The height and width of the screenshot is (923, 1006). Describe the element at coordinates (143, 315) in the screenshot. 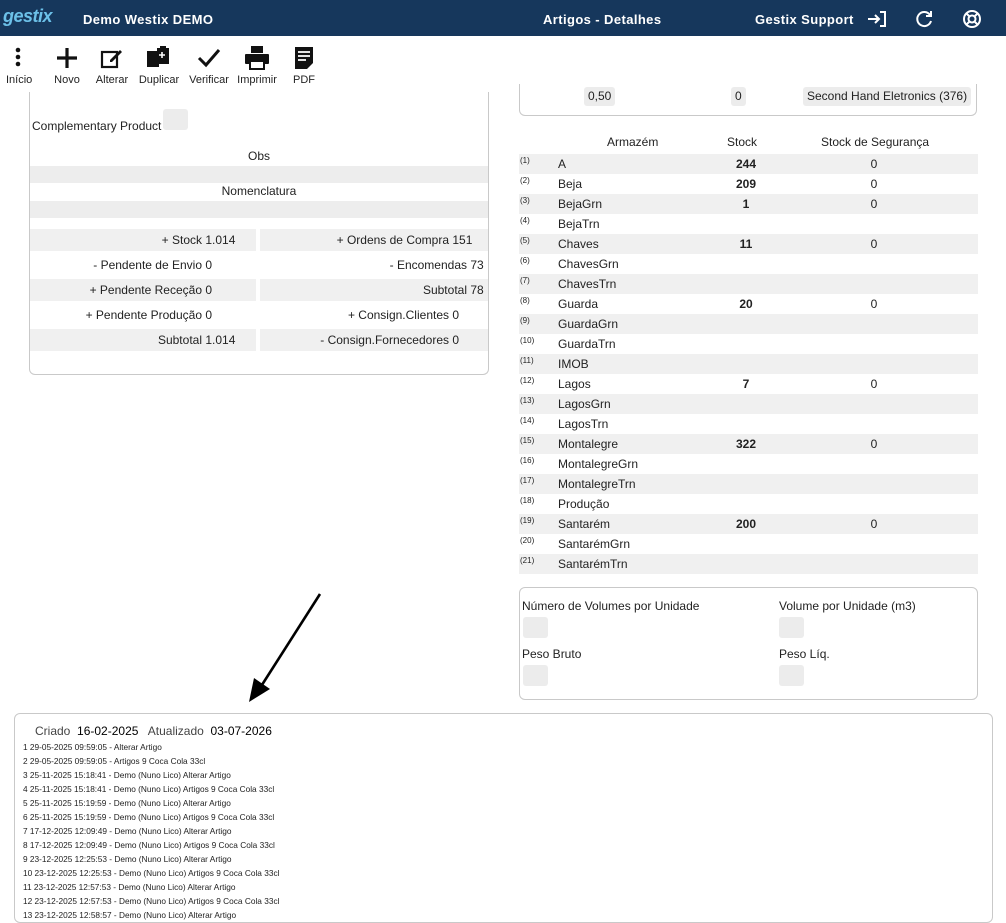

I see `summary-label: + Pendente Produção` at that location.